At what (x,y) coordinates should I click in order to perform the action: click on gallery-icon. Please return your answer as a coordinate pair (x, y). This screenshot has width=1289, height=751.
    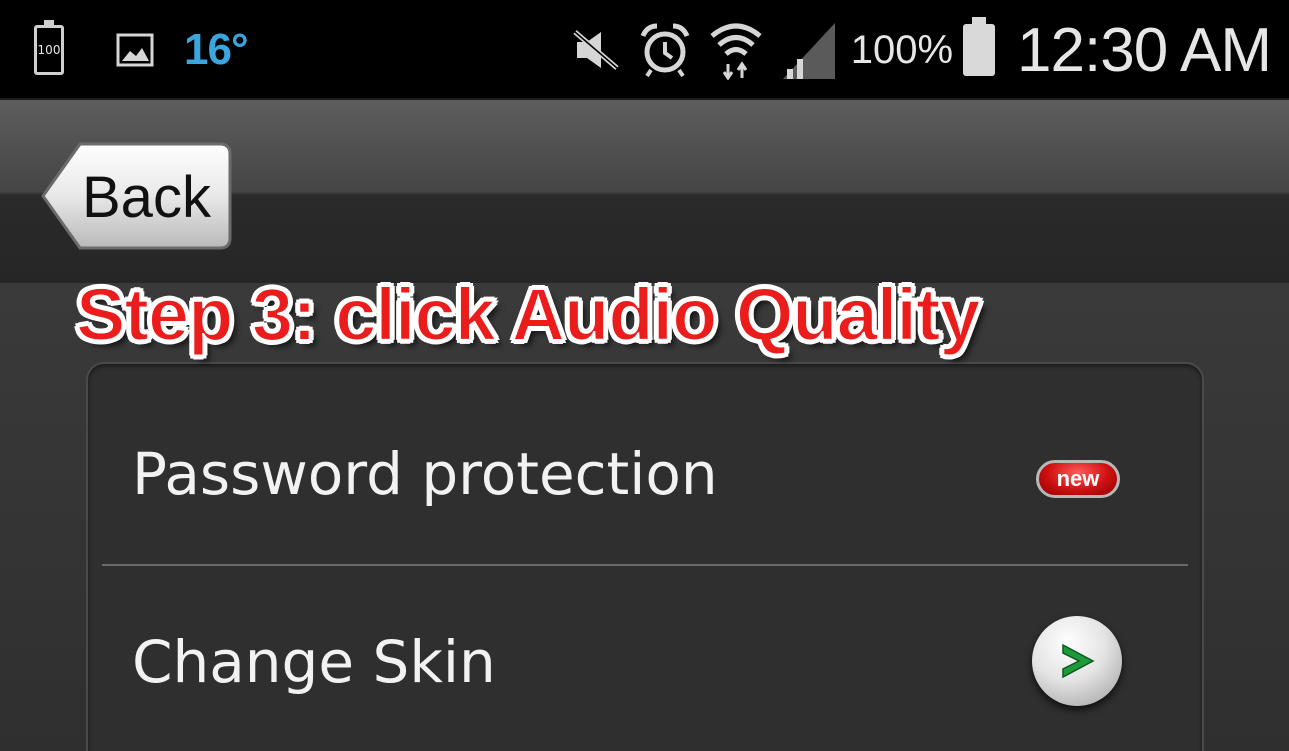
    Looking at the image, I should click on (135, 50).